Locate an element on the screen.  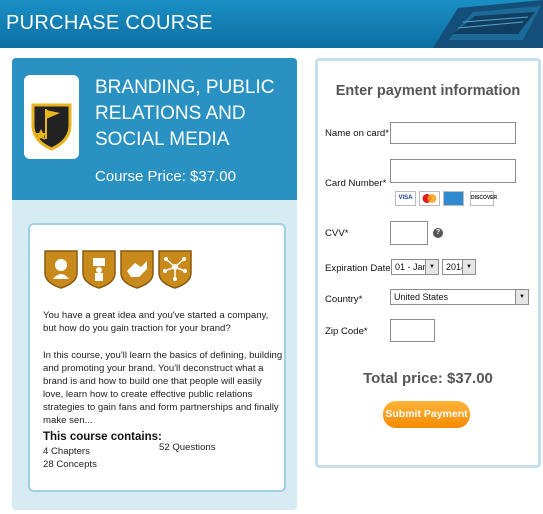
course-title-line: SOCIAL MEDIA is located at coordinates (162, 139).